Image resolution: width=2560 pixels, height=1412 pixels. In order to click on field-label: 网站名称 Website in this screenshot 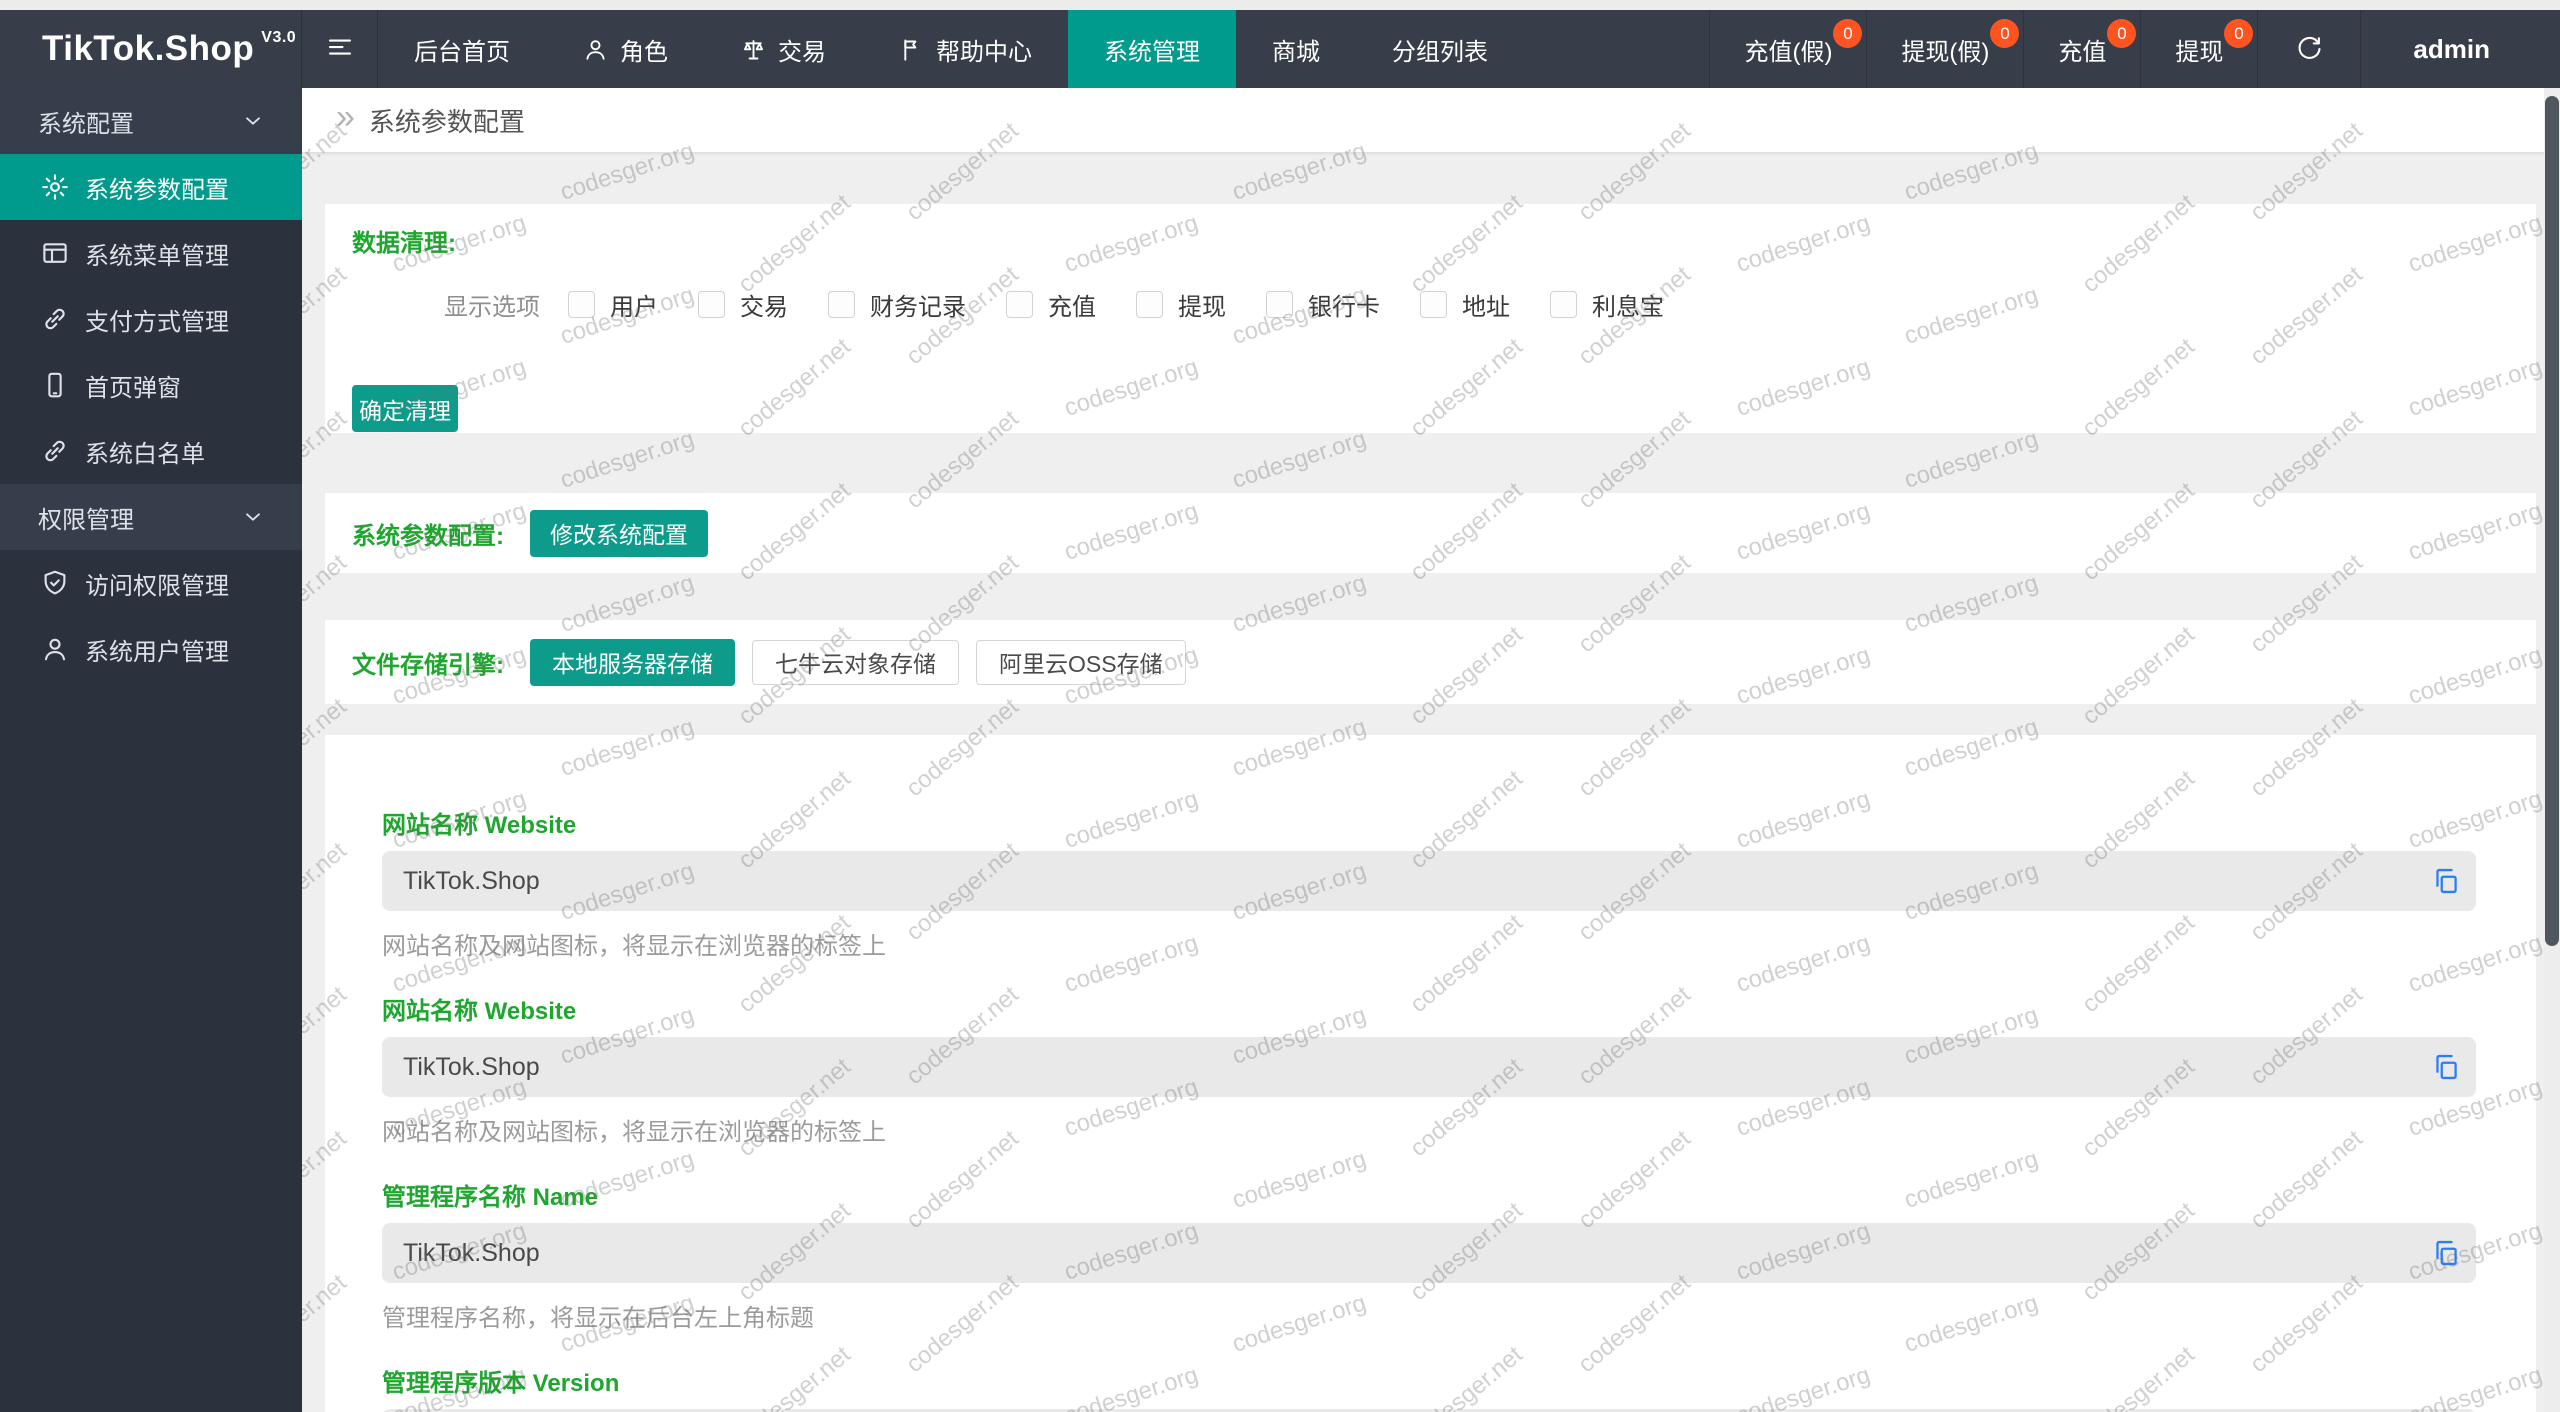, I will do `click(479, 825)`.